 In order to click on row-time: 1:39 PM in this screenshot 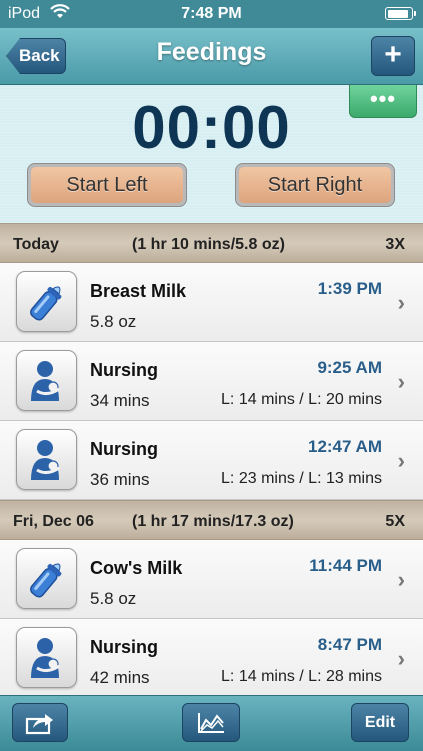, I will do `click(349, 288)`.